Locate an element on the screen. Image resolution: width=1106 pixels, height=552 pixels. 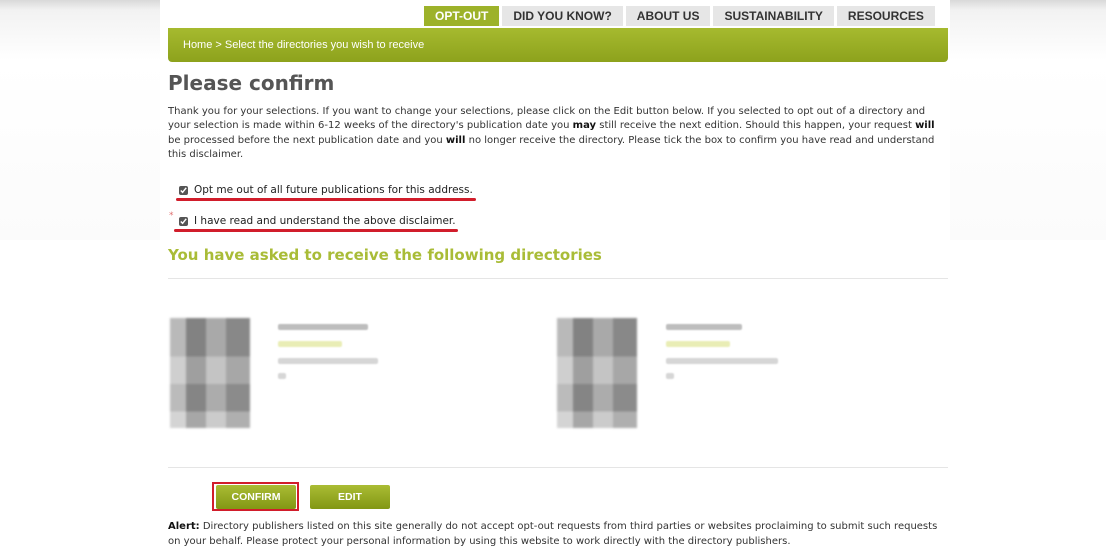
opt-out-all-checkbox is located at coordinates (183, 190).